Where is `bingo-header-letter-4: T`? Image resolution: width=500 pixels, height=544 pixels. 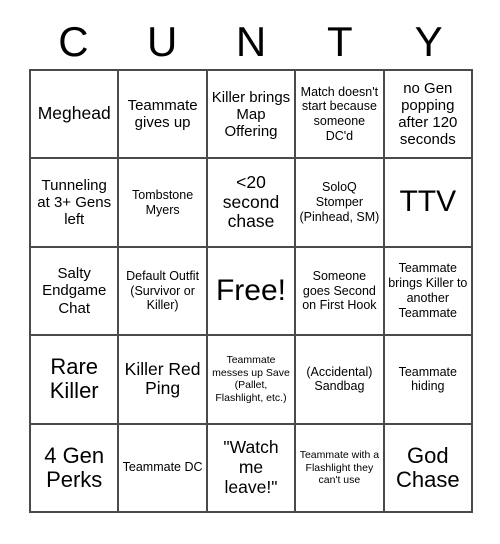 bingo-header-letter-4: T is located at coordinates (339, 41).